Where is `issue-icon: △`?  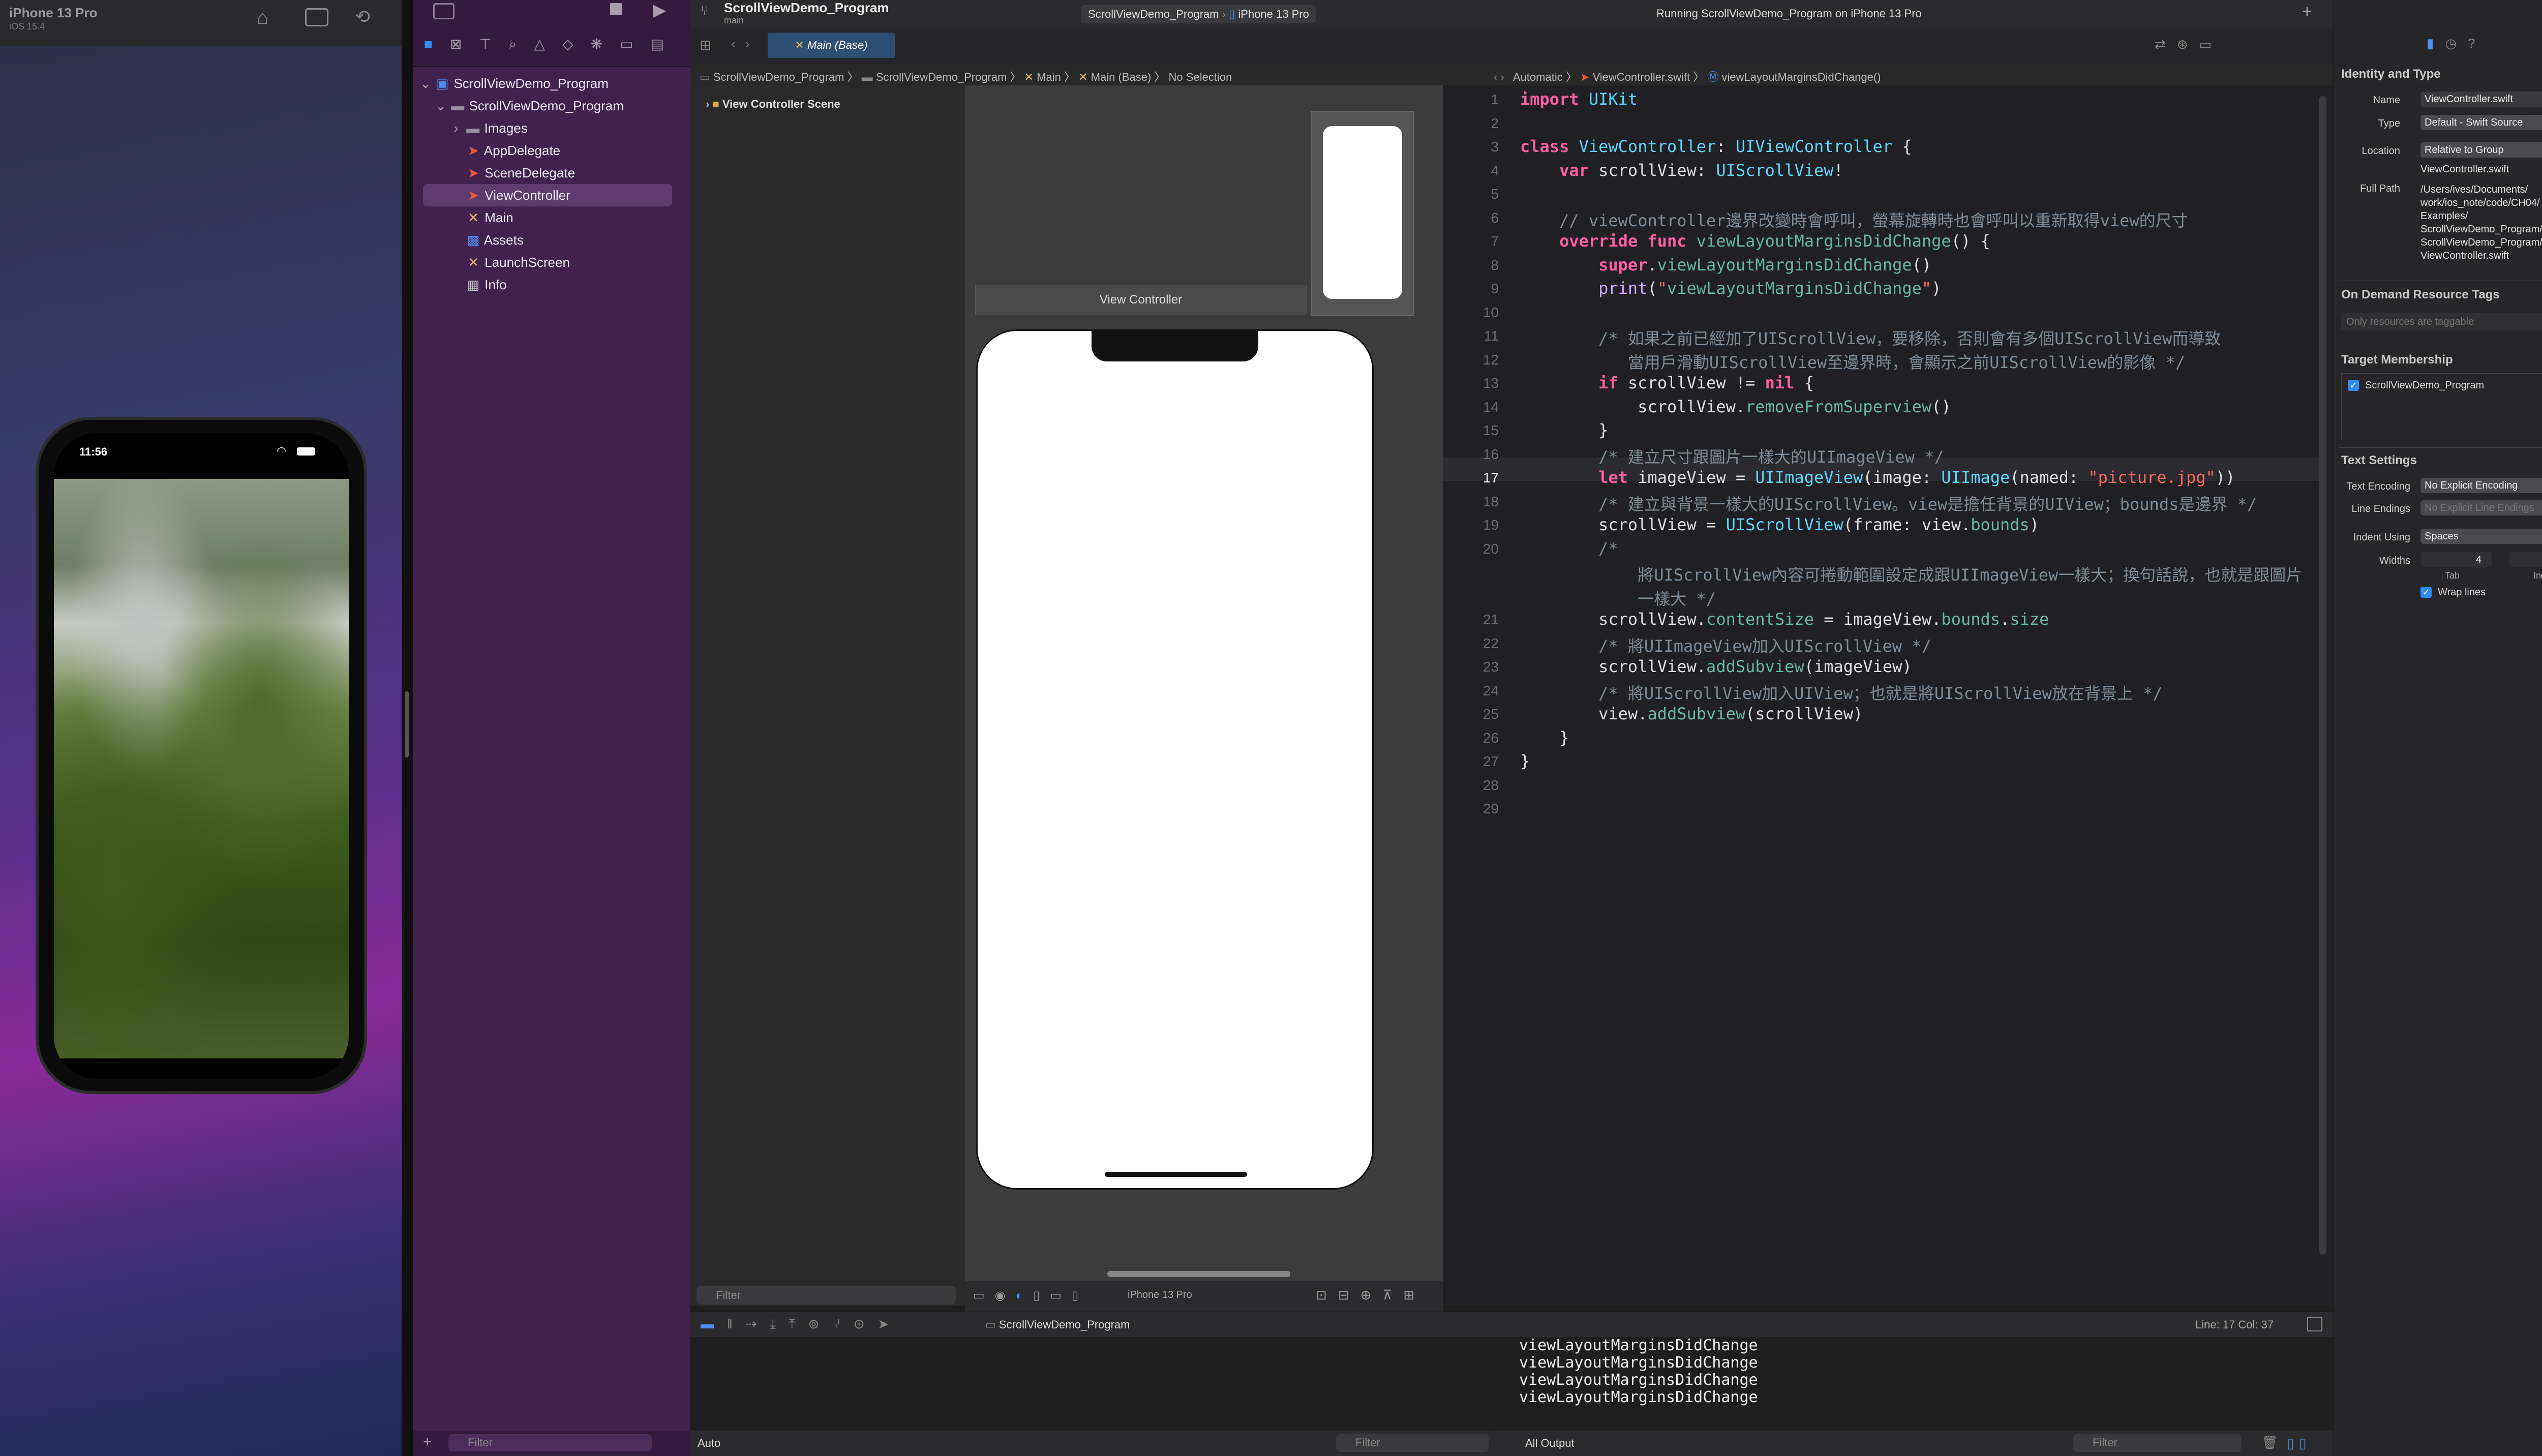 issue-icon: △ is located at coordinates (548, 44).